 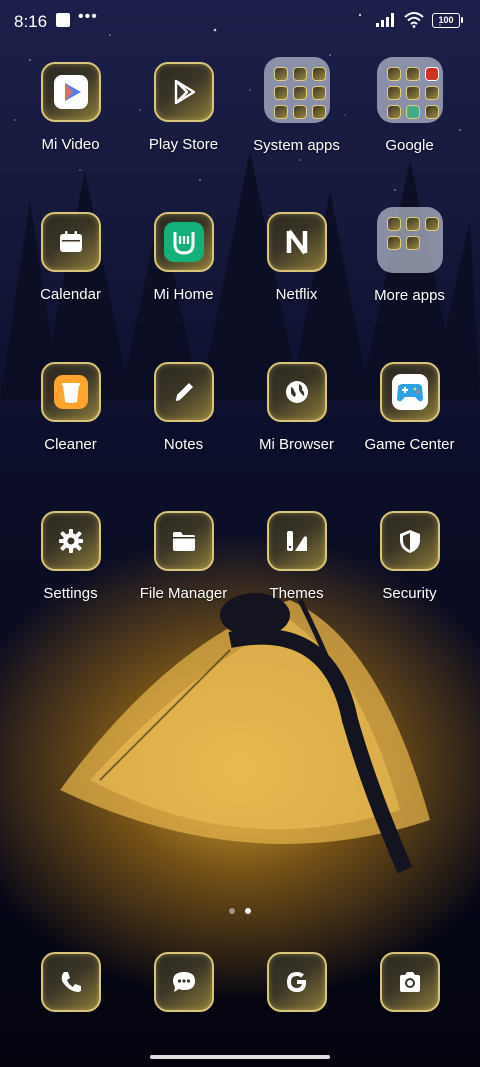 What do you see at coordinates (70, 92) in the screenshot?
I see `mi-video-icon` at bounding box center [70, 92].